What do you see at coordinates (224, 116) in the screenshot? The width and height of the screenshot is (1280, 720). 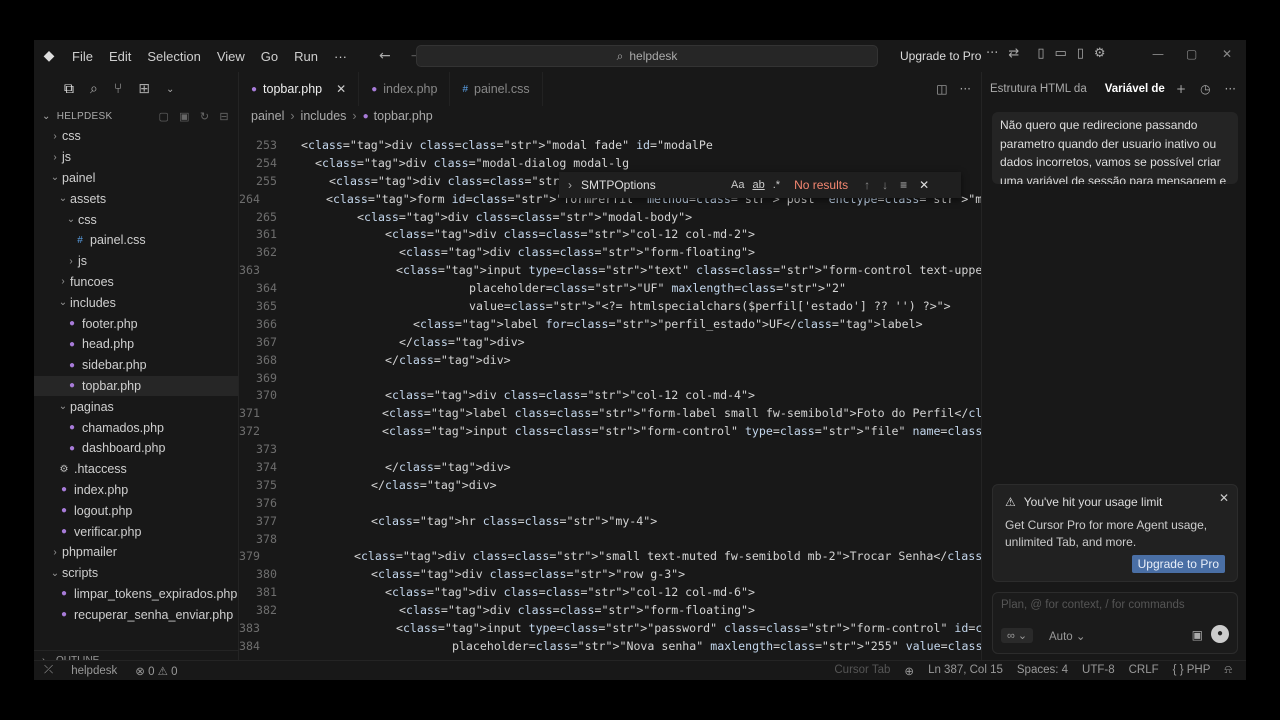 I see `collapse-all-icon: ⊟` at bounding box center [224, 116].